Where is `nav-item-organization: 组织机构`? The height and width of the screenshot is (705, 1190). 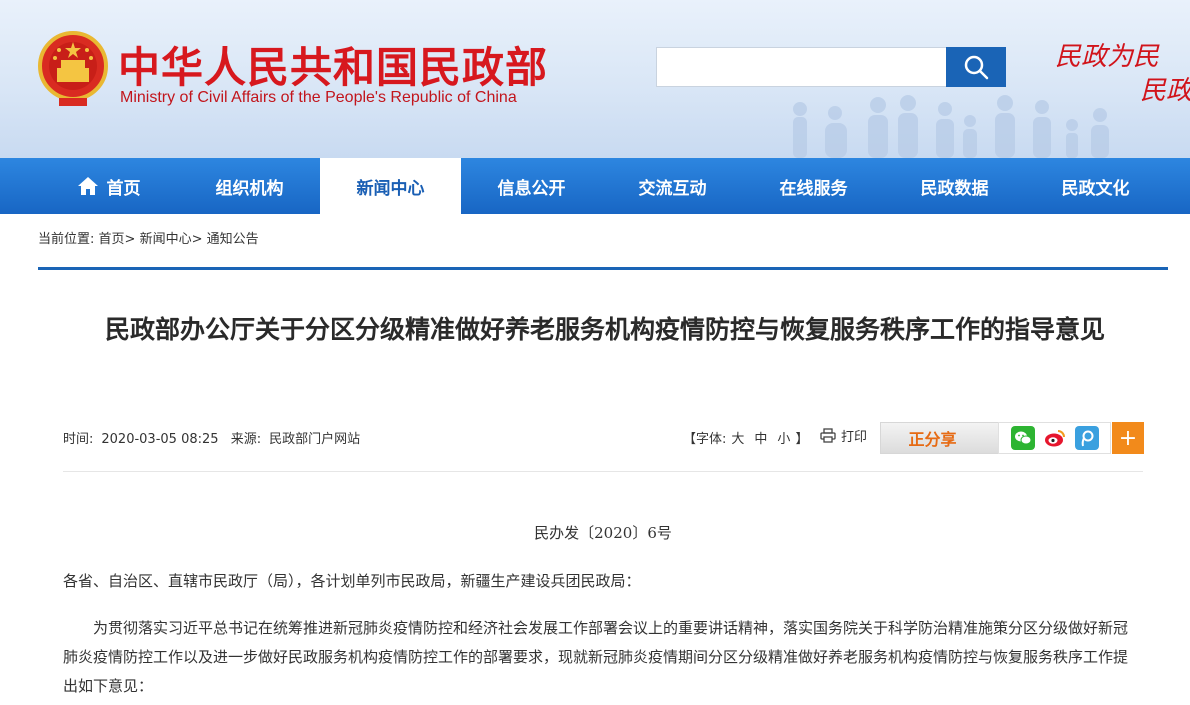
nav-item-organization: 组织机构 is located at coordinates (249, 186).